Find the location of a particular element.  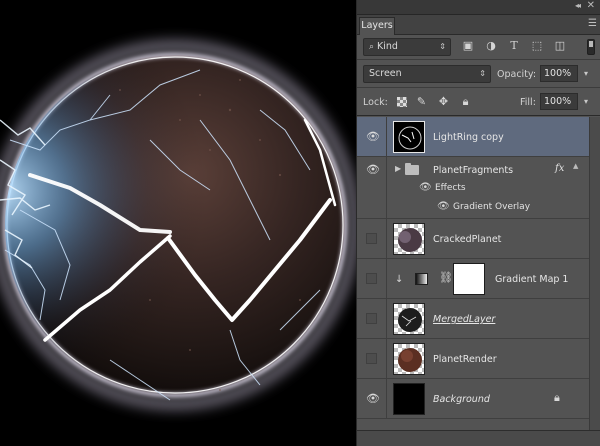

gradient-map-adjustment-icon is located at coordinates (421, 279).